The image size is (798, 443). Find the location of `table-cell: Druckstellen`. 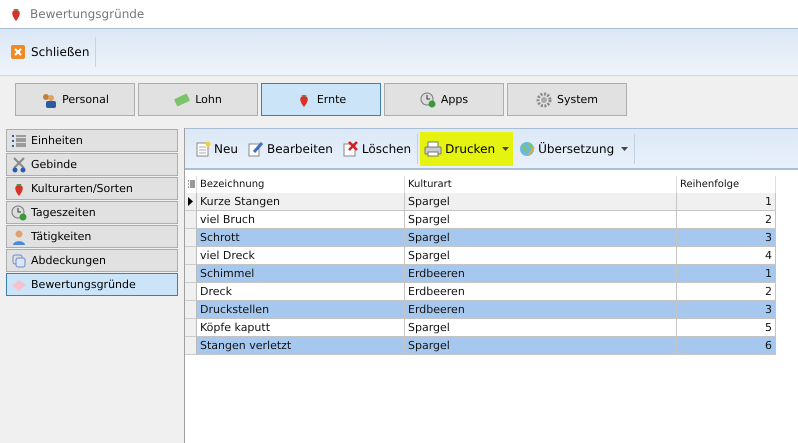

table-cell: Druckstellen is located at coordinates (301, 310).